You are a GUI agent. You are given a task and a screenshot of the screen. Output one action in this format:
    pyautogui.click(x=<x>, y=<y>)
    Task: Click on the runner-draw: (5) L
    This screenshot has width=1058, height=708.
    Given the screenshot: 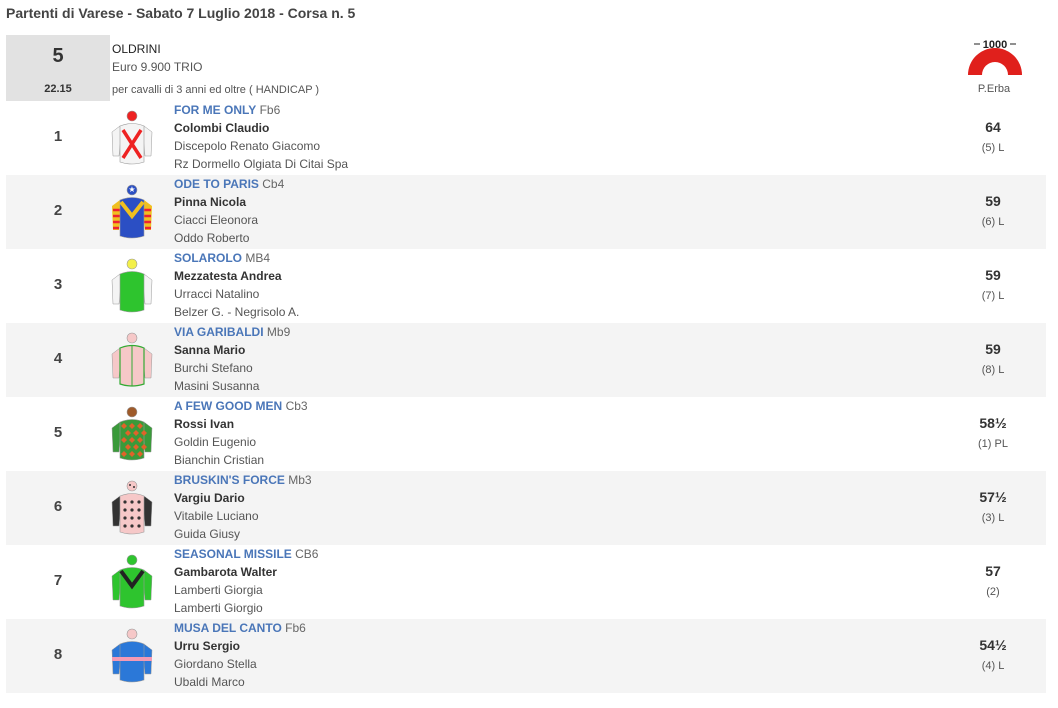 What is the action you would take?
    pyautogui.click(x=993, y=148)
    